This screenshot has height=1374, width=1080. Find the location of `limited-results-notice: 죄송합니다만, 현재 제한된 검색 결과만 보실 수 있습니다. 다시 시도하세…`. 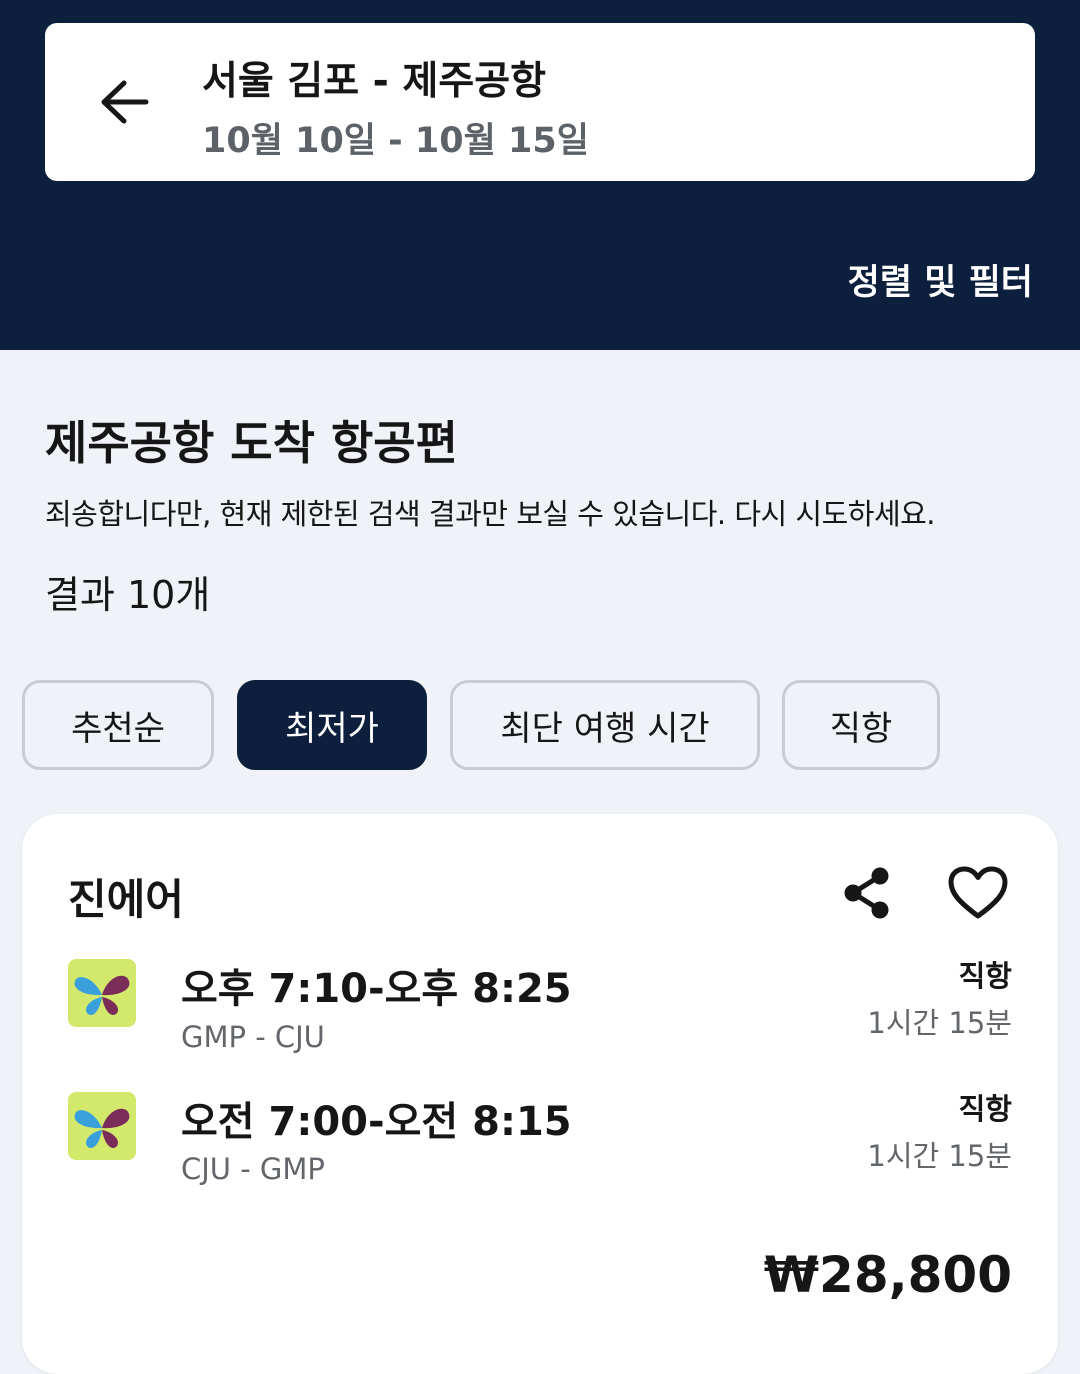

limited-results-notice: 죄송합니다만, 현재 제한된 검색 결과만 보실 수 있습니다. 다시 시도하세… is located at coordinates (490, 514).